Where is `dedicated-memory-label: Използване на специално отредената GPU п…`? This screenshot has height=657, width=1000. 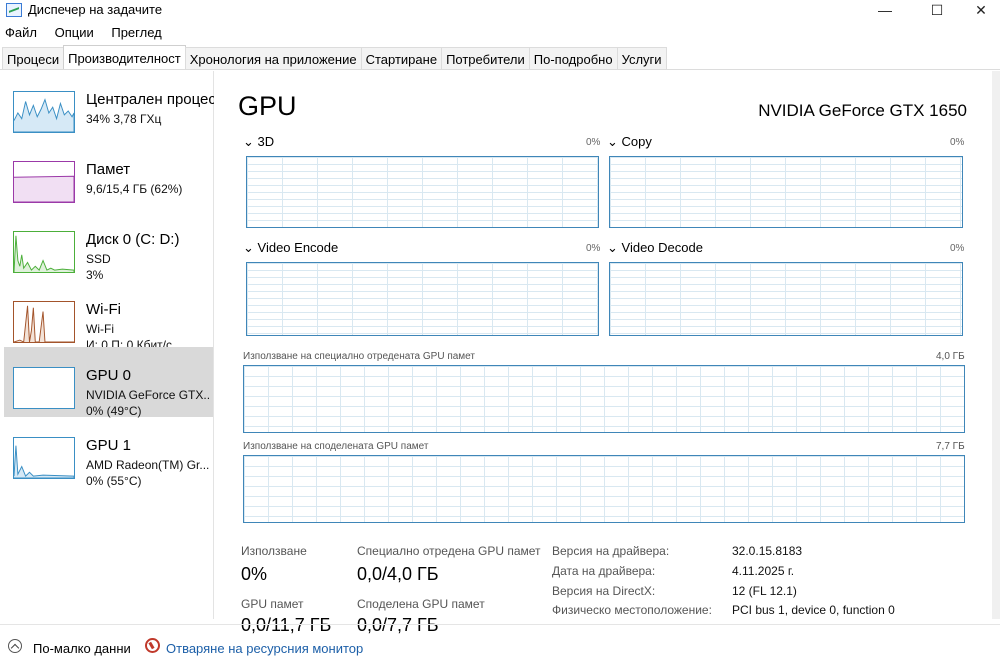 dedicated-memory-label: Използване на специално отредената GPU п… is located at coordinates (359, 356).